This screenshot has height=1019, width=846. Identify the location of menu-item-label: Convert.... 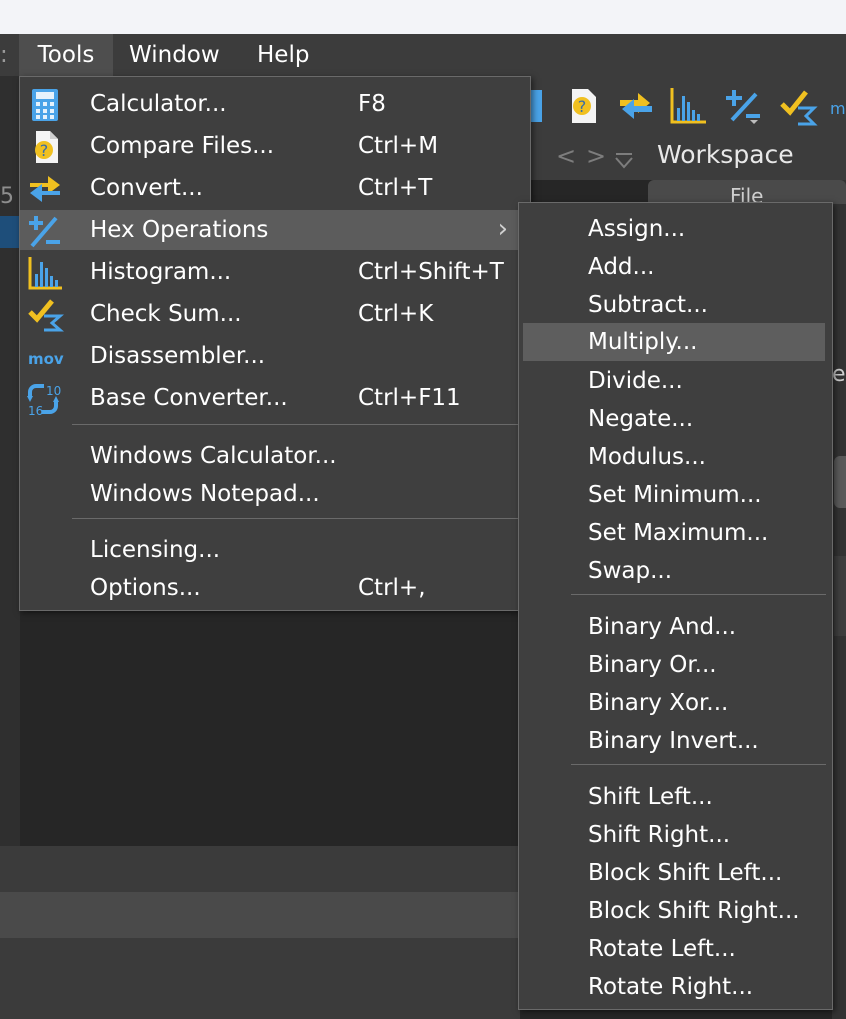
(146, 188).